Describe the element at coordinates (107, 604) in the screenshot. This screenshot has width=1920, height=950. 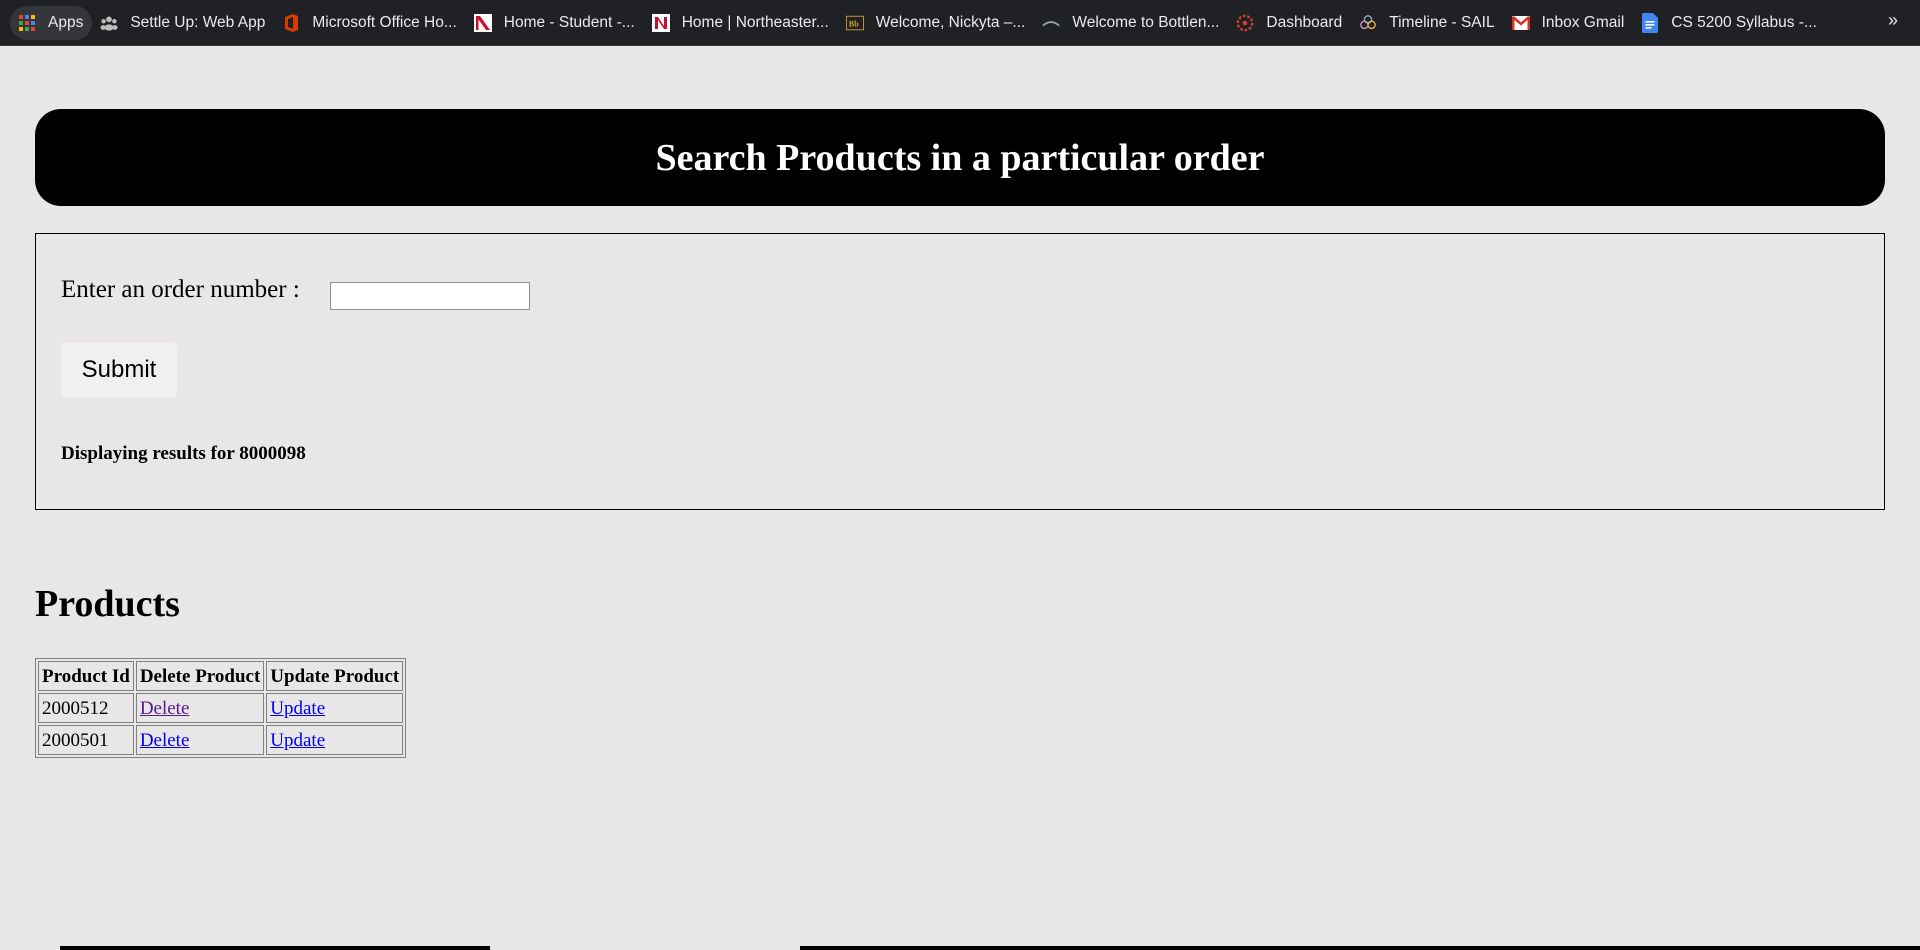
I see `products-heading: Products` at that location.